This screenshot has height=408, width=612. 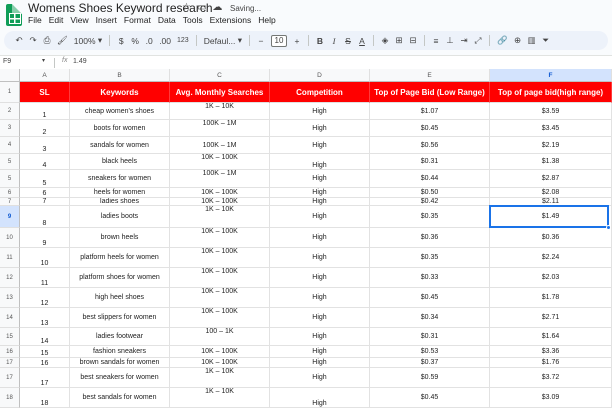 I want to click on header-cell: Top of Page Bid (Low Range), so click(x=430, y=92).